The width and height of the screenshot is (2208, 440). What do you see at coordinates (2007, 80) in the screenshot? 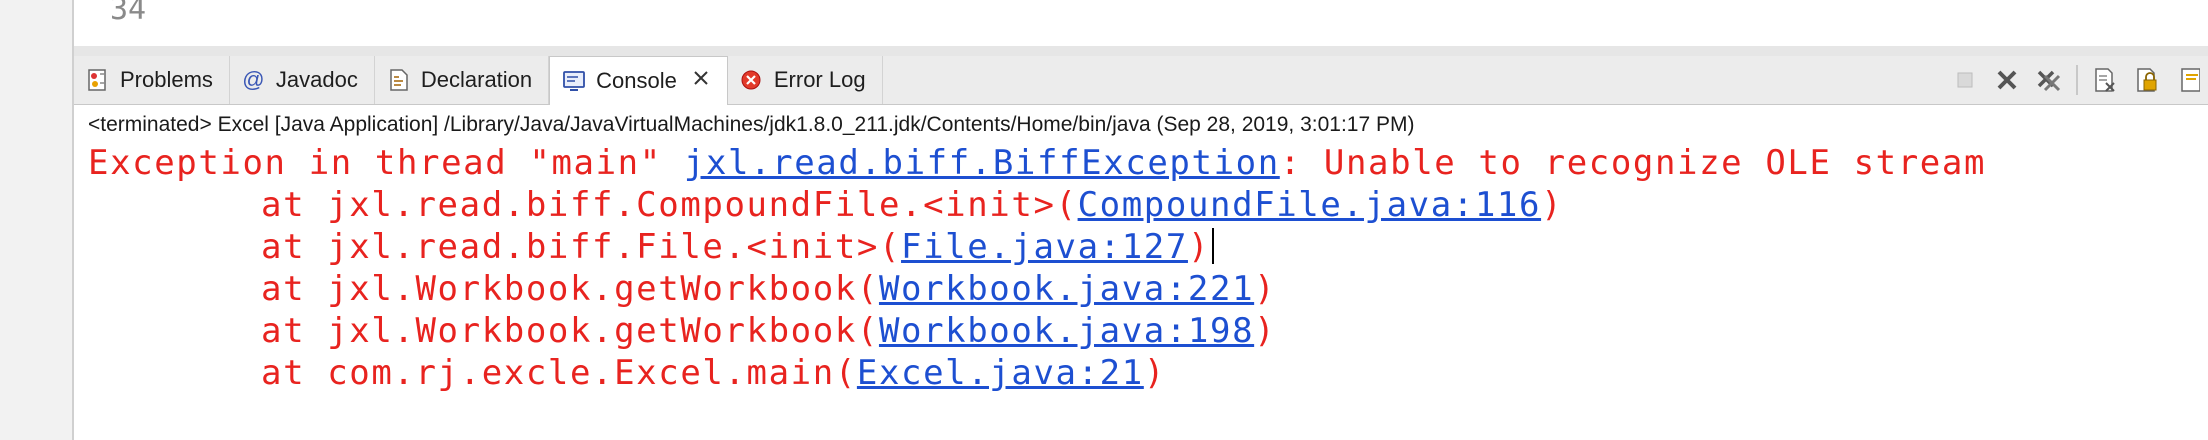
I see `remove-launch-icon` at bounding box center [2007, 80].